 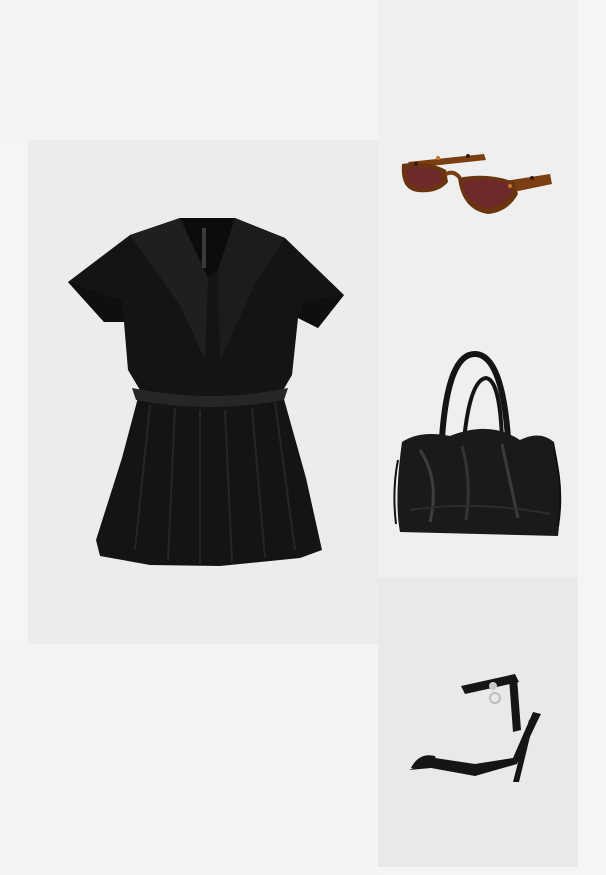 I want to click on sandal-image, so click(x=475, y=728).